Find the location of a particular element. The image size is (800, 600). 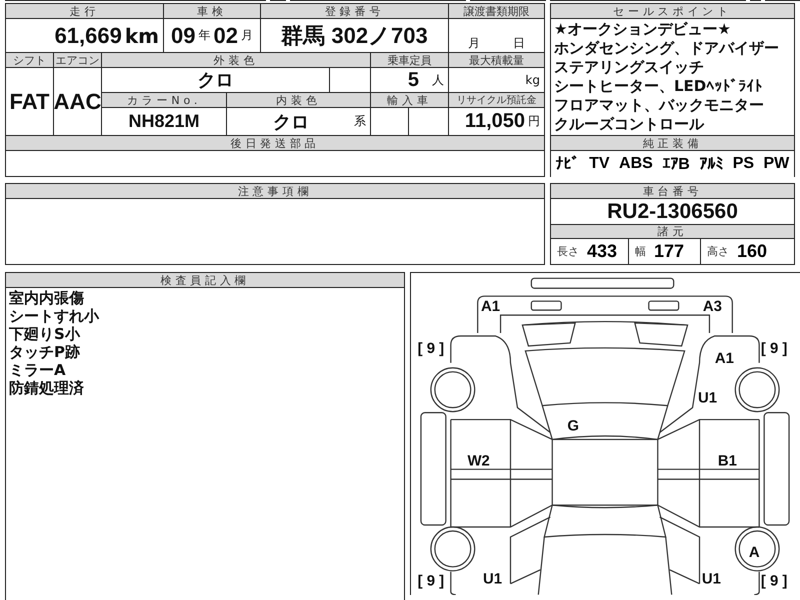

column-header: 登録番号 is located at coordinates (354, 11).